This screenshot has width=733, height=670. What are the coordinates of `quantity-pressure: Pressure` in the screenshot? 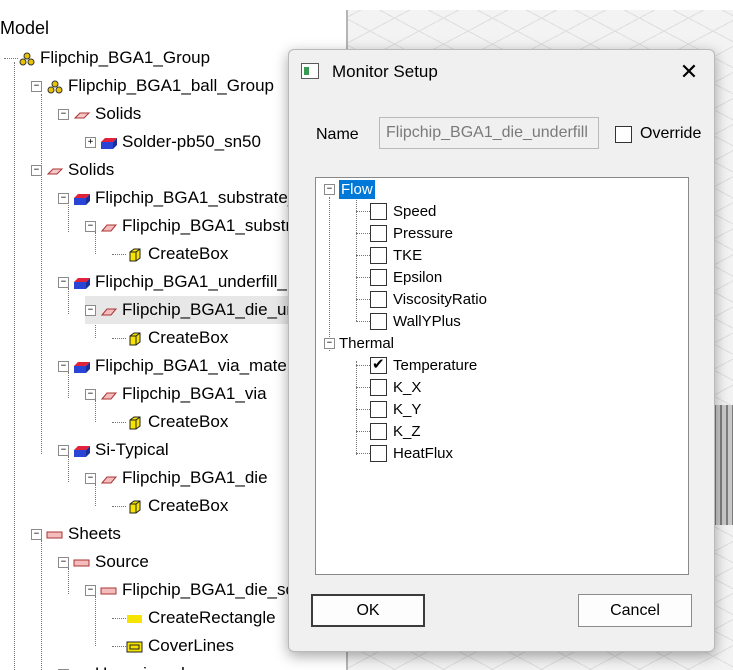 It's located at (404, 233).